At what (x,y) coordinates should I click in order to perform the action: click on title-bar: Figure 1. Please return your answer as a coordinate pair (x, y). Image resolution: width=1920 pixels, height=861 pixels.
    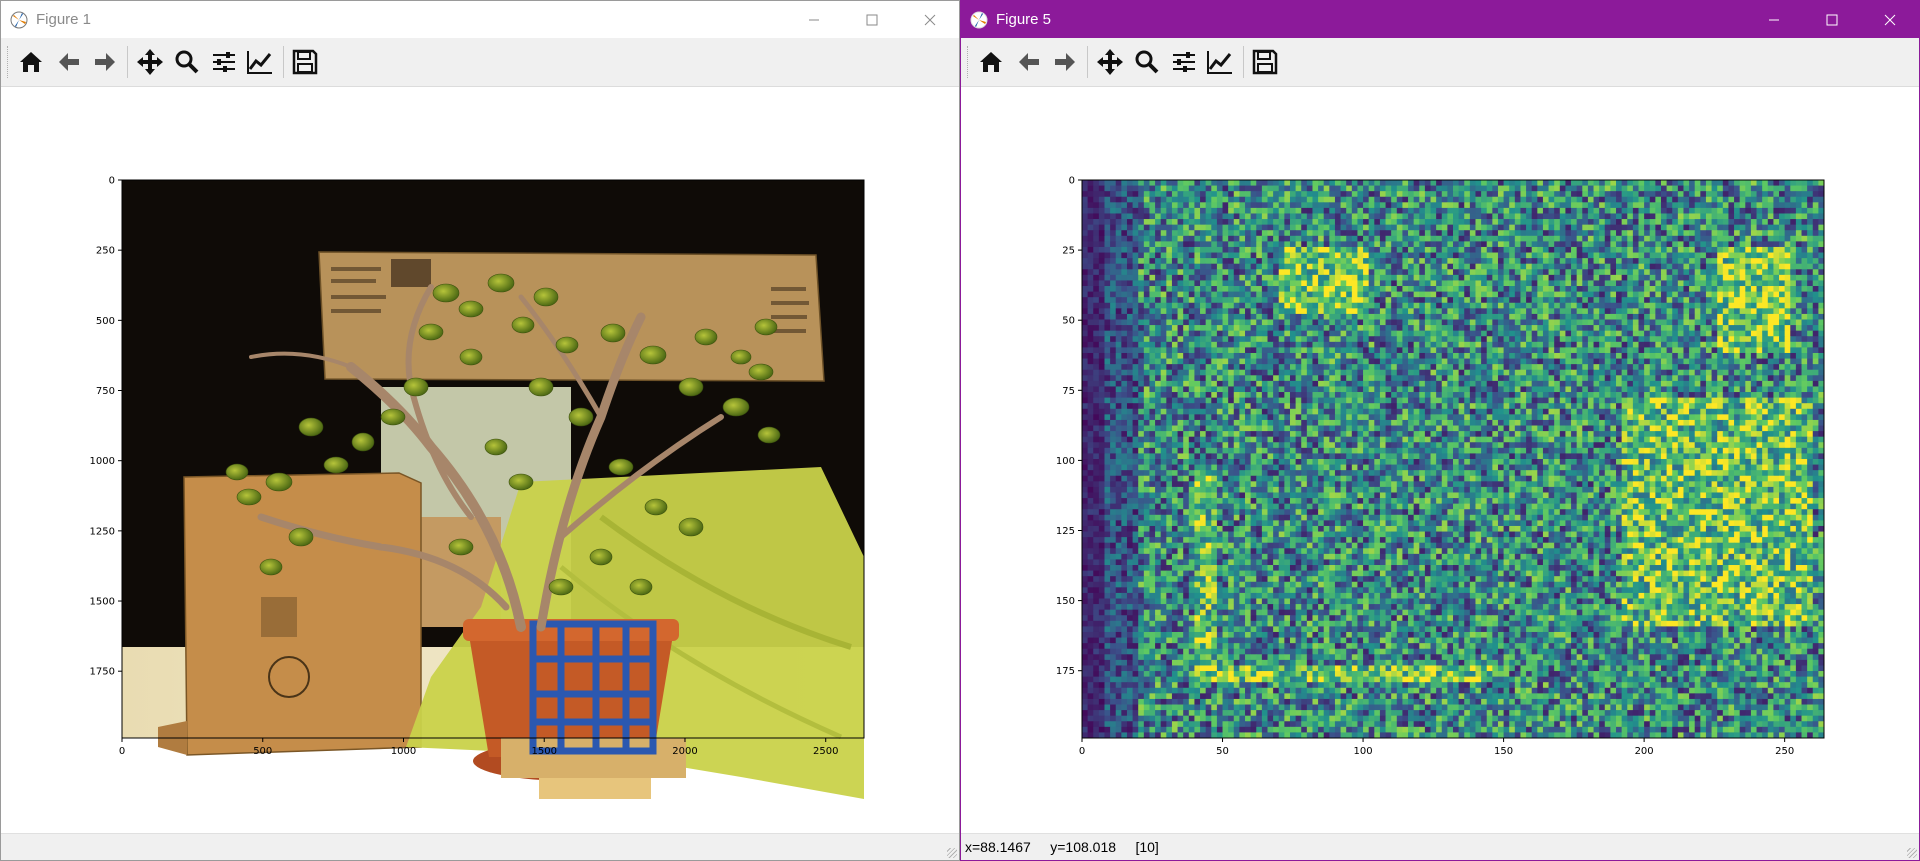
    Looking at the image, I should click on (480, 19).